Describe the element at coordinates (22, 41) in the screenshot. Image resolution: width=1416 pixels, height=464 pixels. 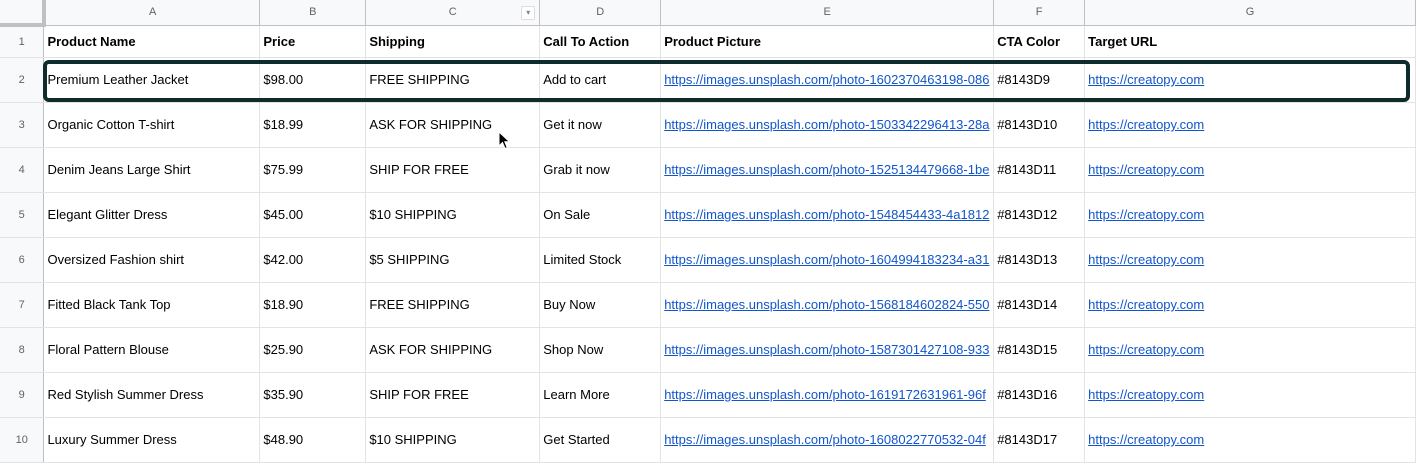
I see `row-number: 1` at that location.